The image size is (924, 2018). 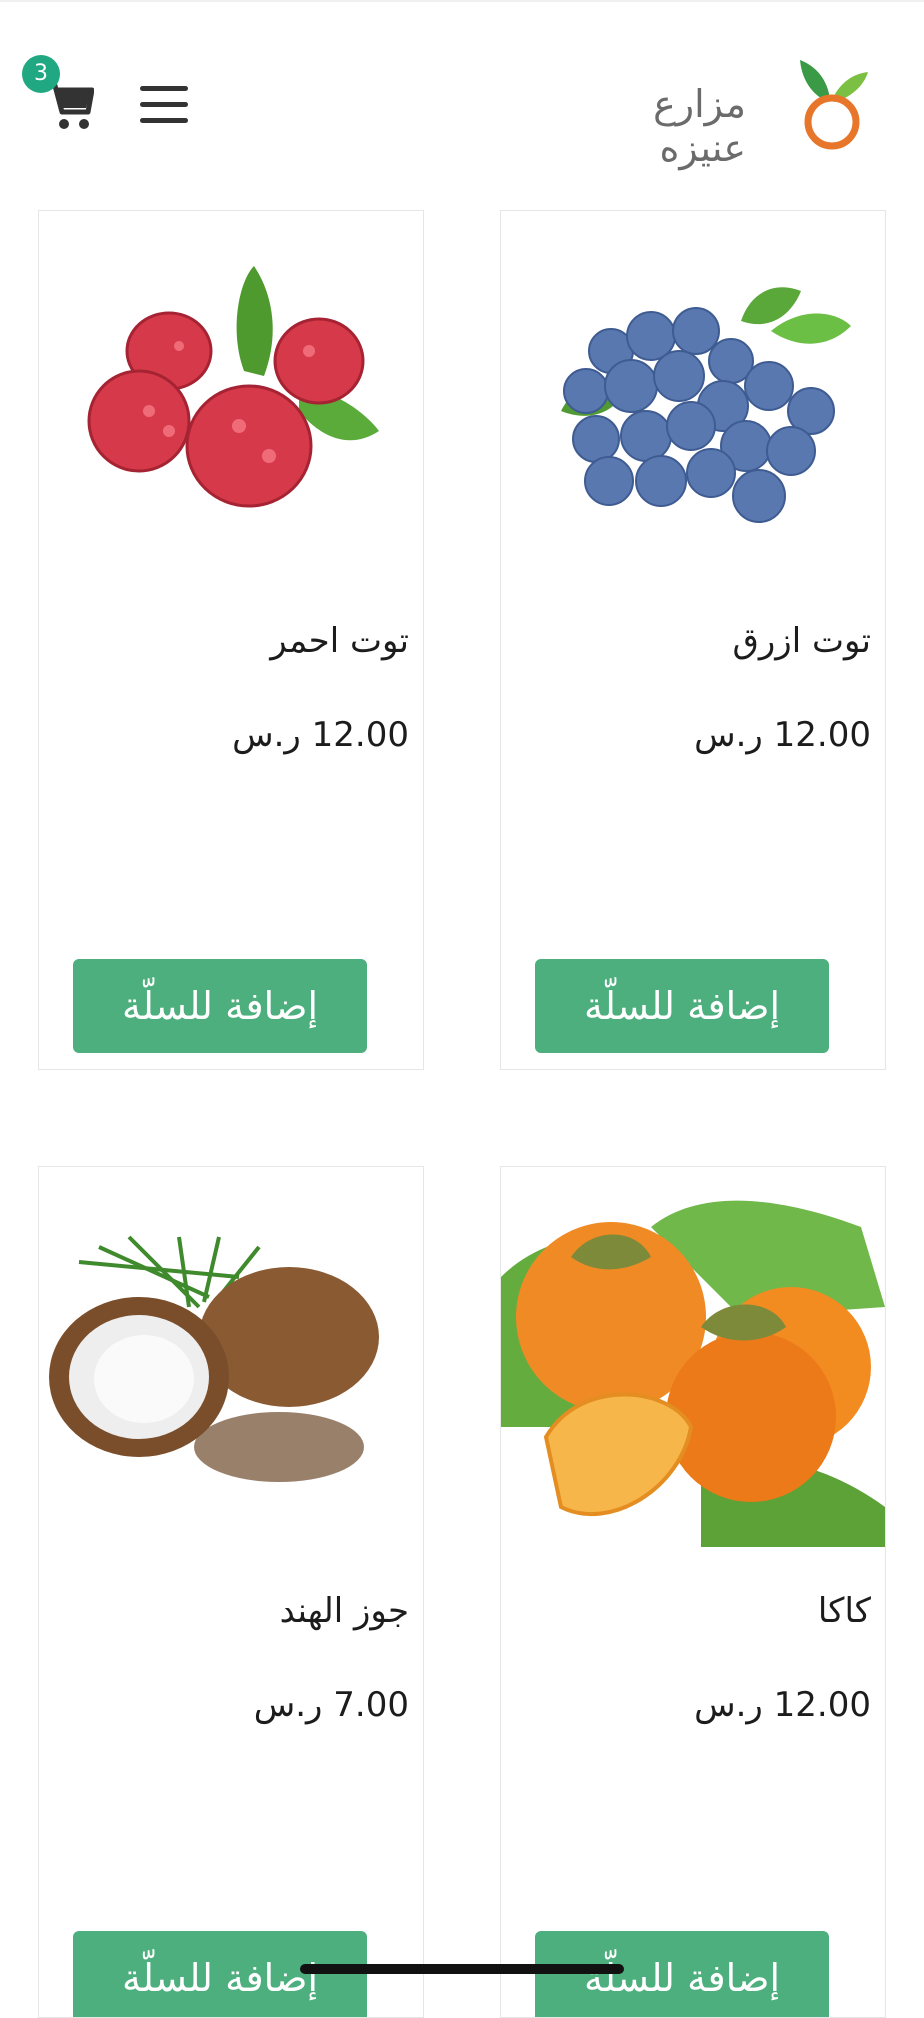 I want to click on brand-name: مزارع عنيزه, so click(x=699, y=126).